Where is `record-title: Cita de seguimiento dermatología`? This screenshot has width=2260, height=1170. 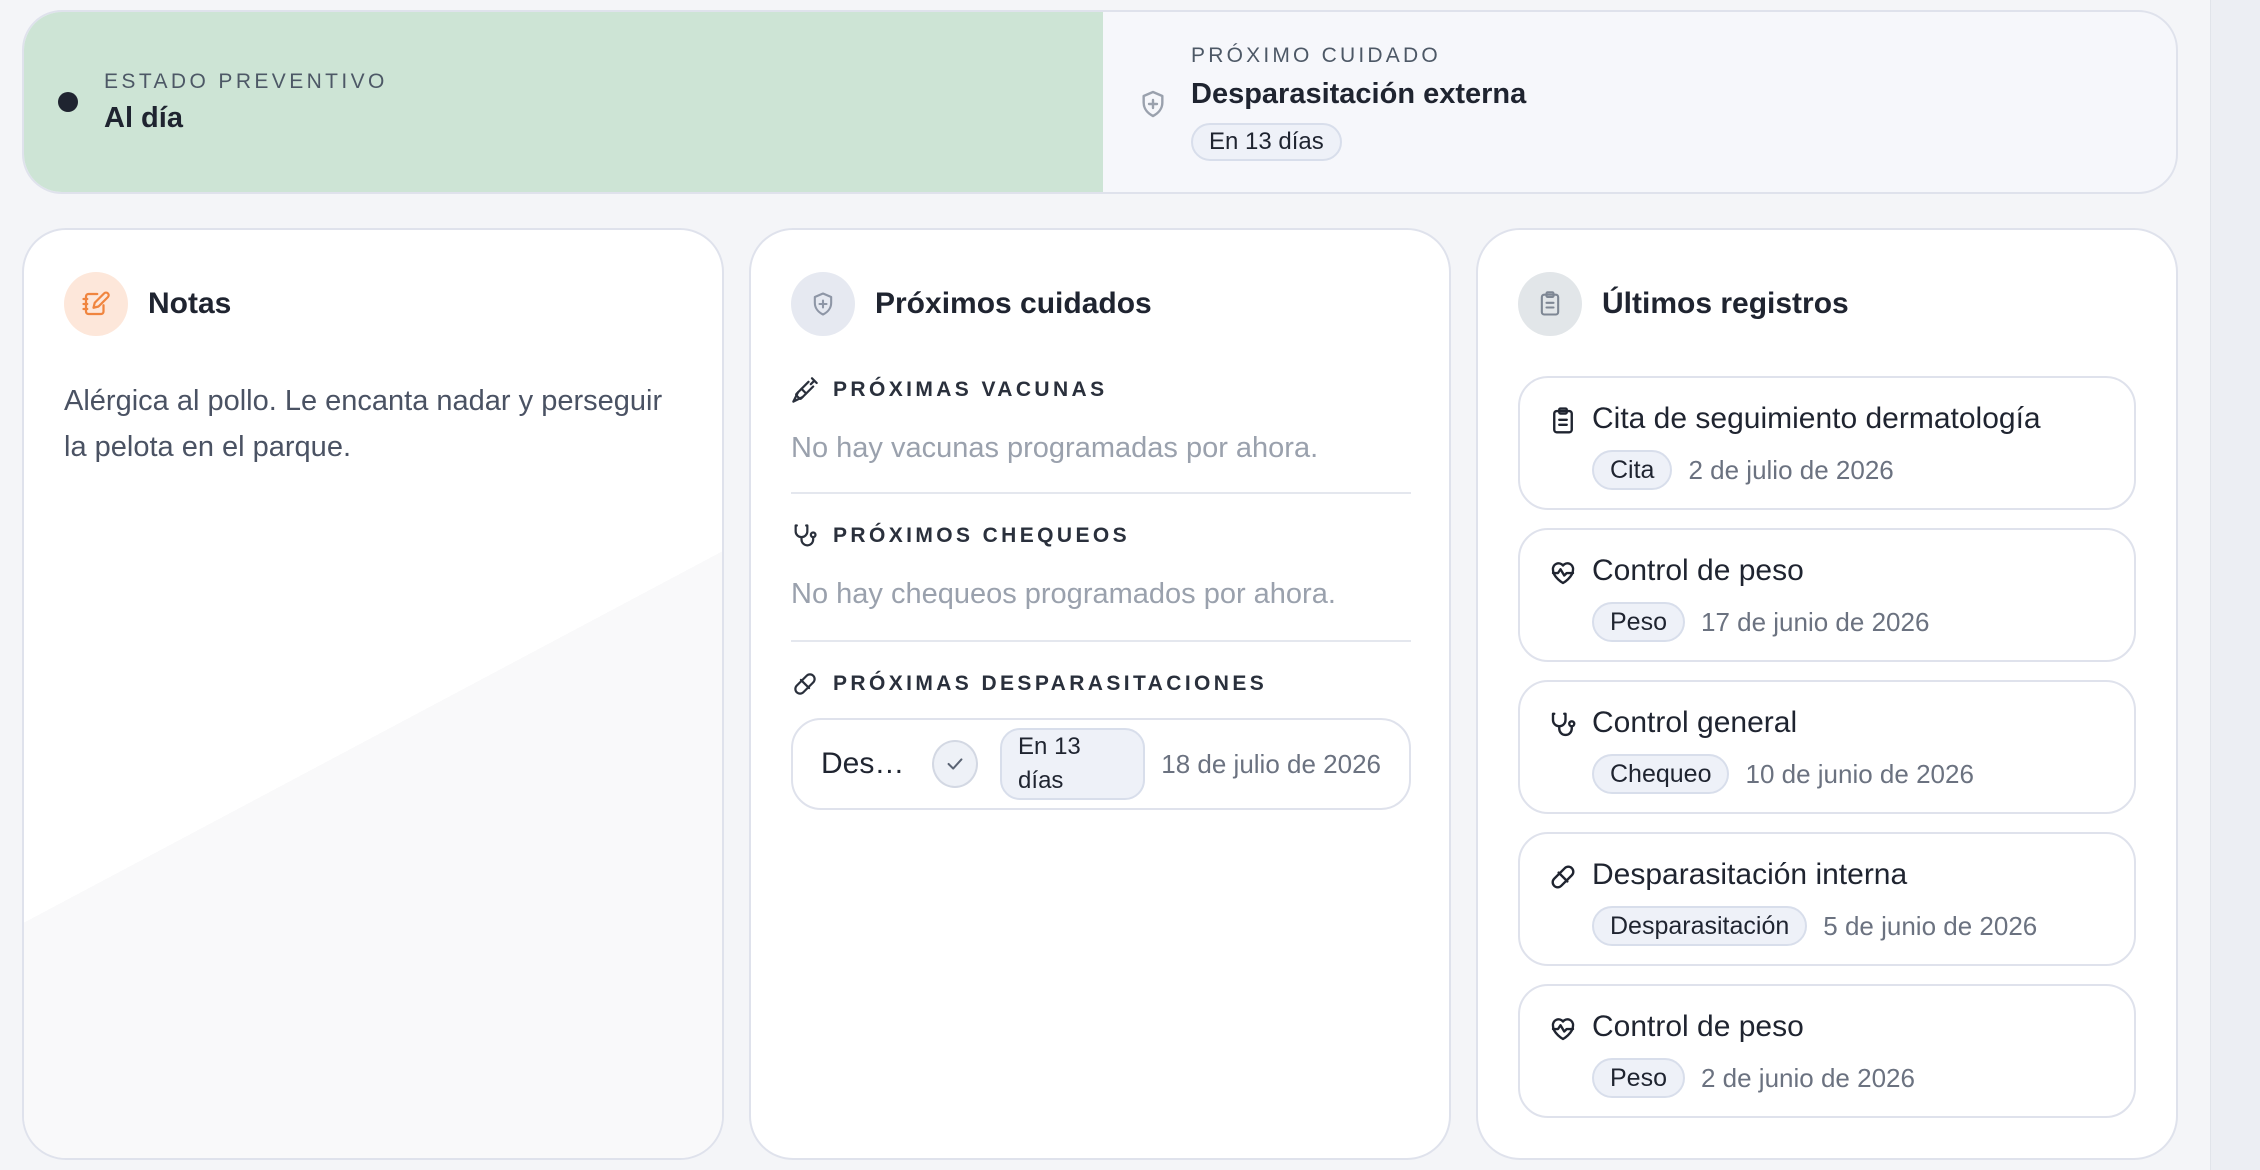
record-title: Cita de seguimiento dermatología is located at coordinates (1816, 418).